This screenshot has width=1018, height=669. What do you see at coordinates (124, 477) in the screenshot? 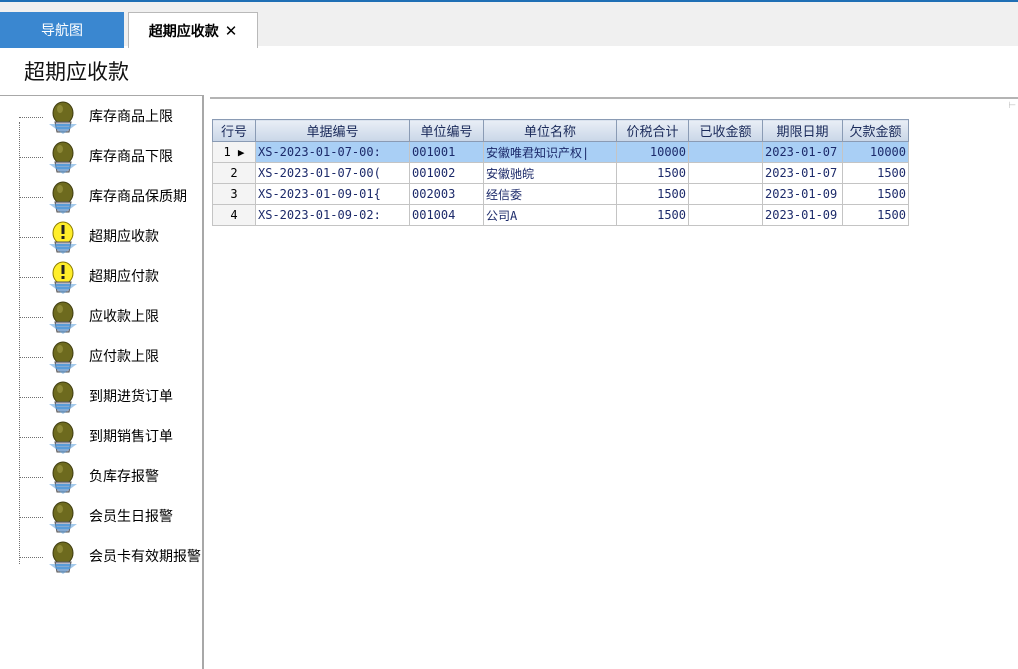
I see `tree-item-label: 负库存报警` at bounding box center [124, 477].